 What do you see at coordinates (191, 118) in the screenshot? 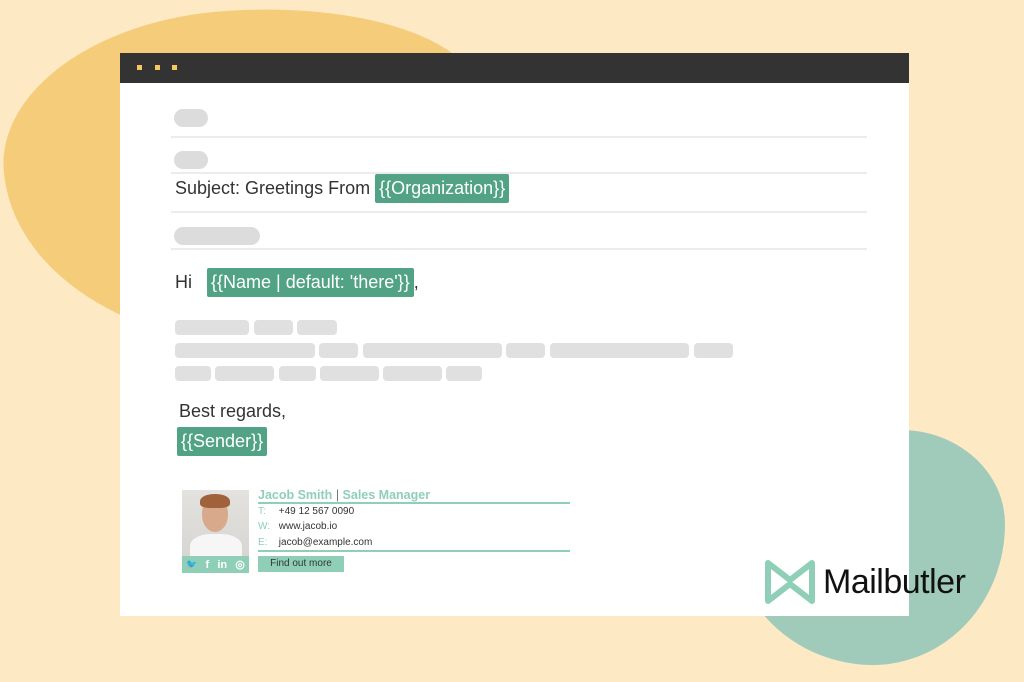
I see `from-field-placeholder` at bounding box center [191, 118].